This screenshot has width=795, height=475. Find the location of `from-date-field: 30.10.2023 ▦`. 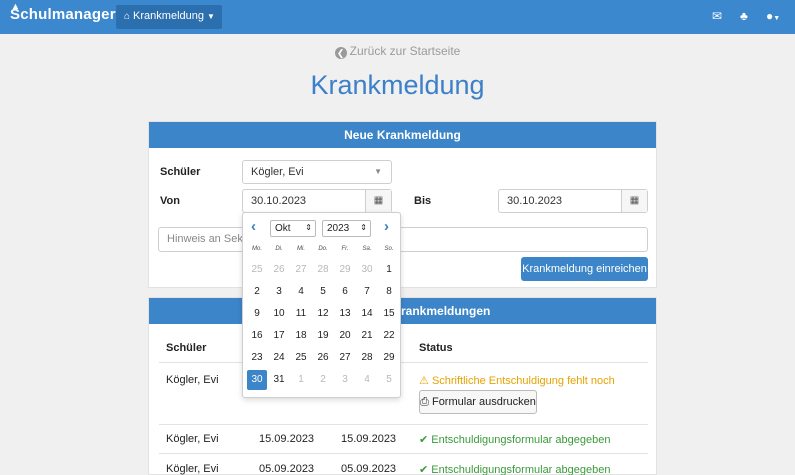

from-date-field: 30.10.2023 ▦ is located at coordinates (317, 201).